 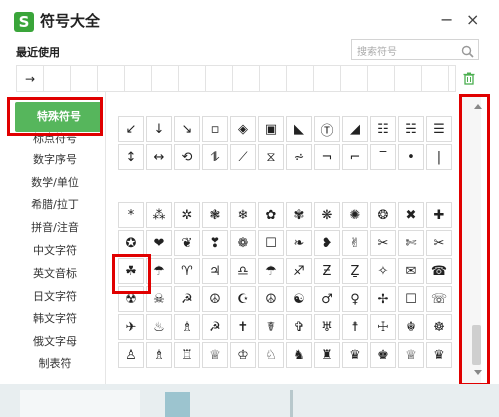 What do you see at coordinates (411, 327) in the screenshot?
I see `symbol-cell: ☬` at bounding box center [411, 327].